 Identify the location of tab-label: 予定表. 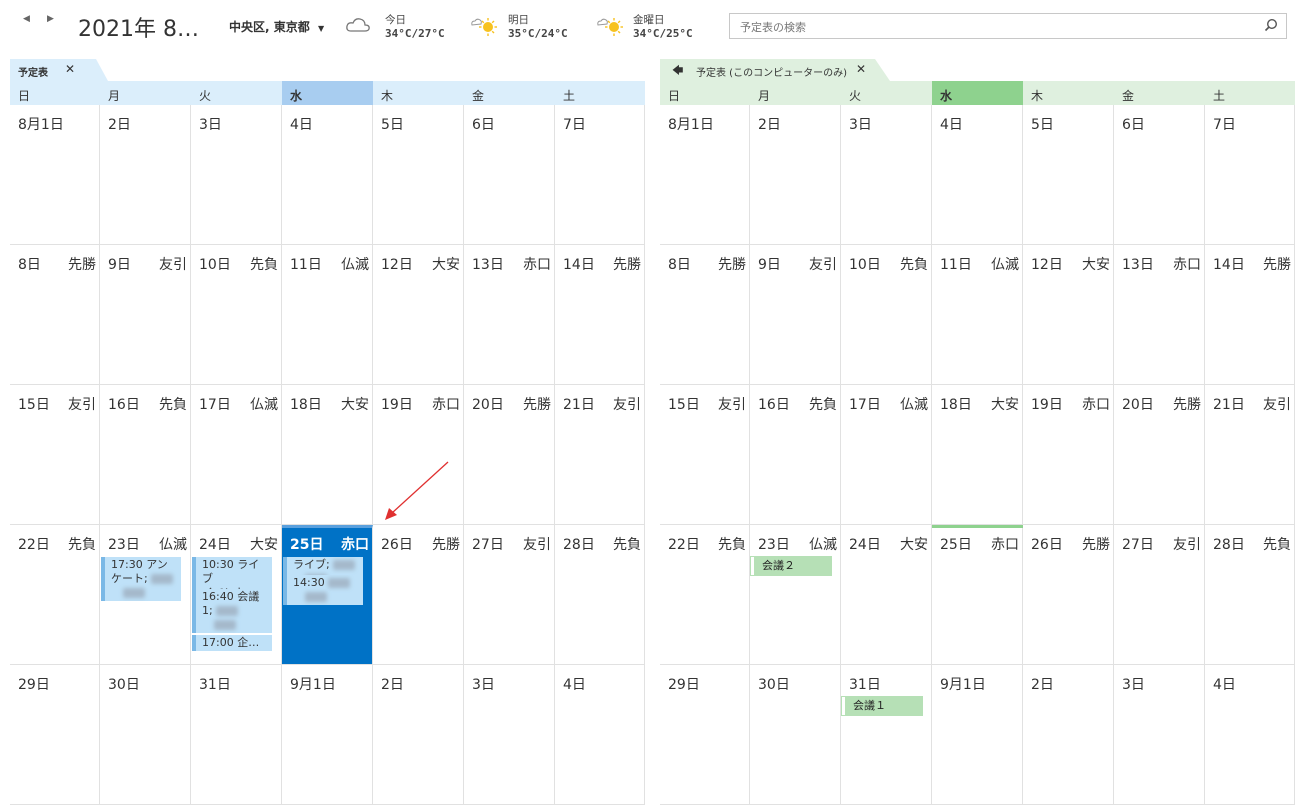
(33, 73).